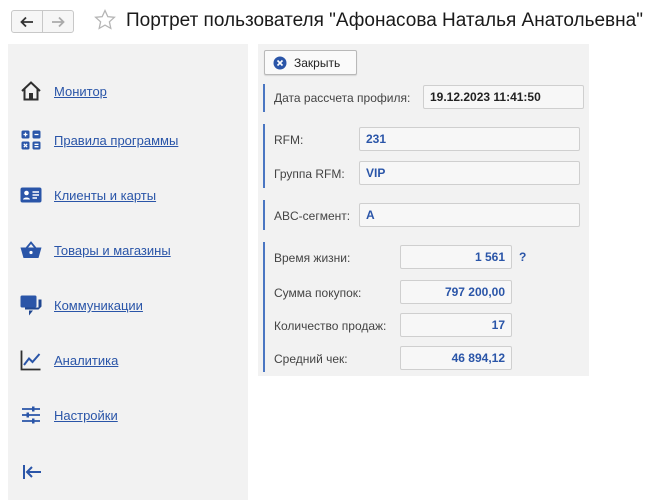 The width and height of the screenshot is (669, 500). What do you see at coordinates (311, 359) in the screenshot?
I see `avg-check-label: Средний чек:` at bounding box center [311, 359].